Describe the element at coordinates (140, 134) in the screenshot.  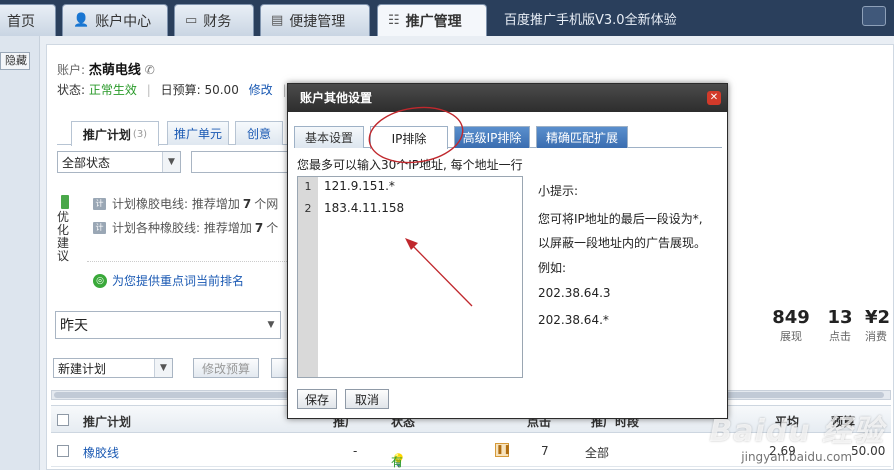
I see `subtab-plans-count: (3)` at that location.